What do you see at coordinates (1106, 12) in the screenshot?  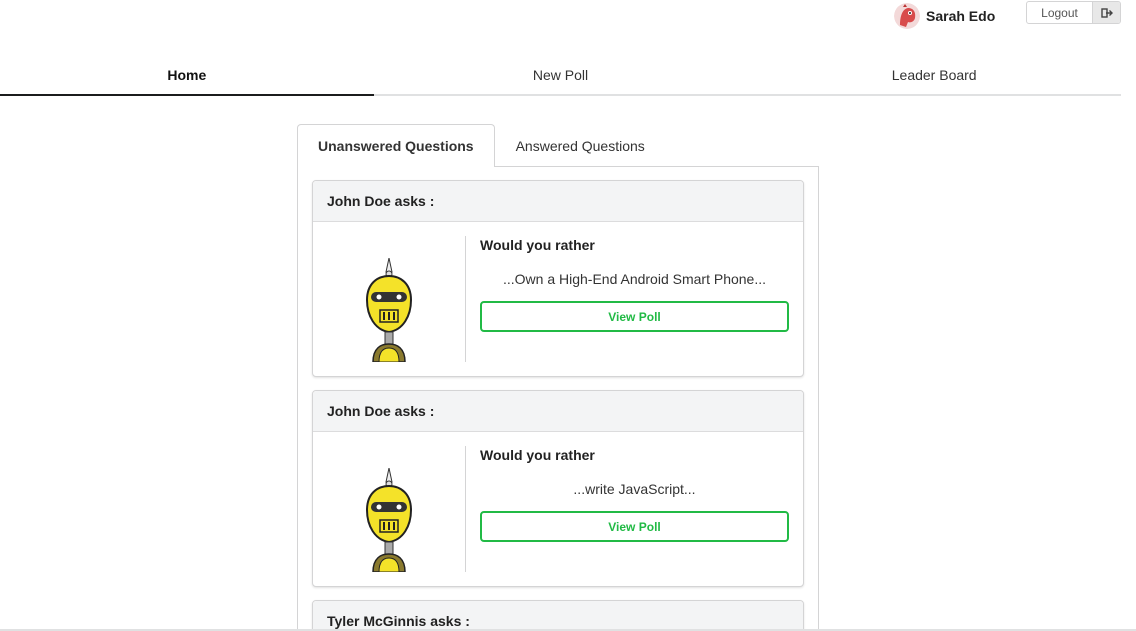 I see `sign-out-icon` at bounding box center [1106, 12].